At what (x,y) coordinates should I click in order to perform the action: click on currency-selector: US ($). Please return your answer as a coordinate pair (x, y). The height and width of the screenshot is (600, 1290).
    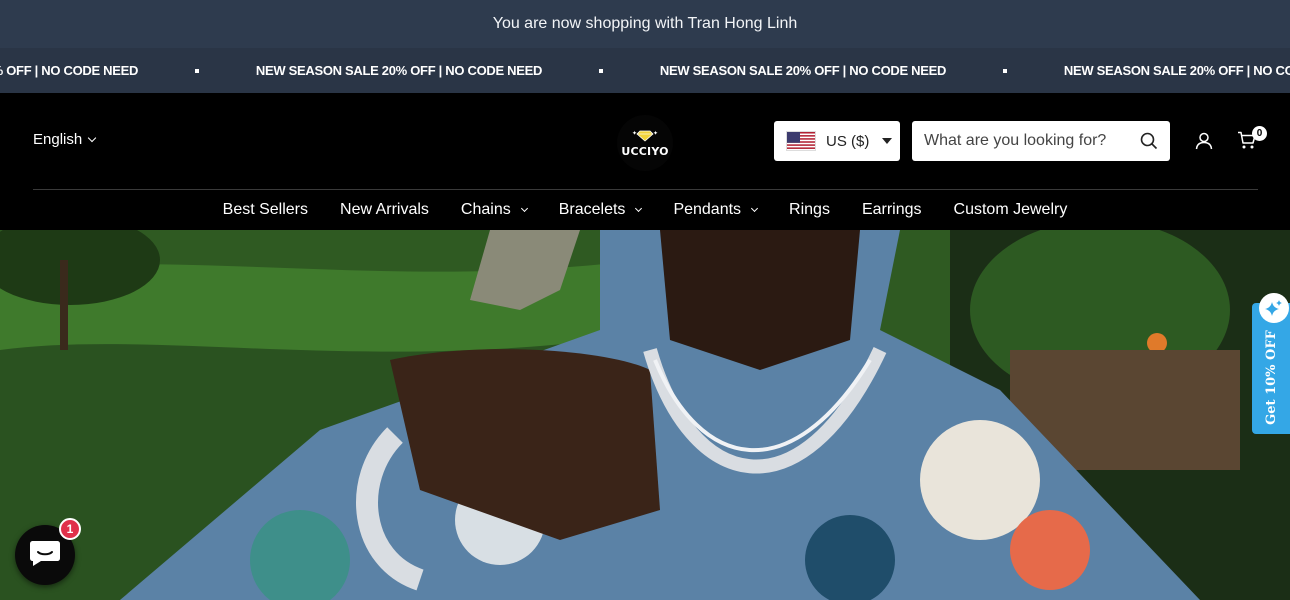
    Looking at the image, I should click on (837, 141).